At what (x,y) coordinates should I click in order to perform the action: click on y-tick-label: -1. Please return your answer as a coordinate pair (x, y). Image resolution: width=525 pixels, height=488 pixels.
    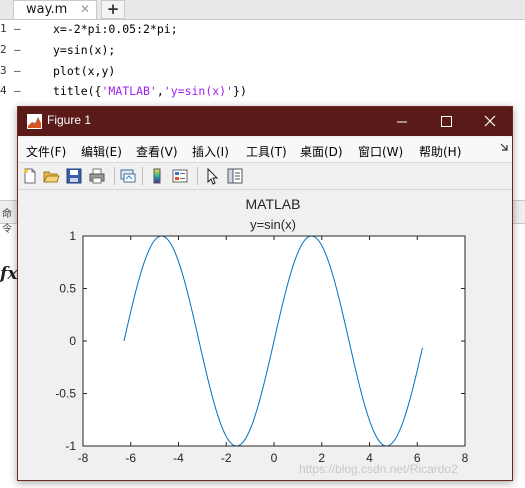
    Looking at the image, I should click on (70, 446).